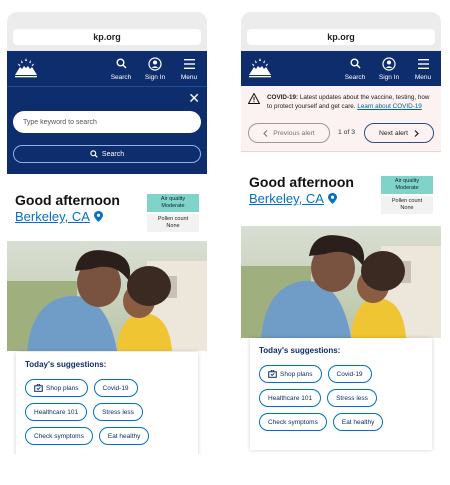  I want to click on chip-label: Check symptoms, so click(293, 422).